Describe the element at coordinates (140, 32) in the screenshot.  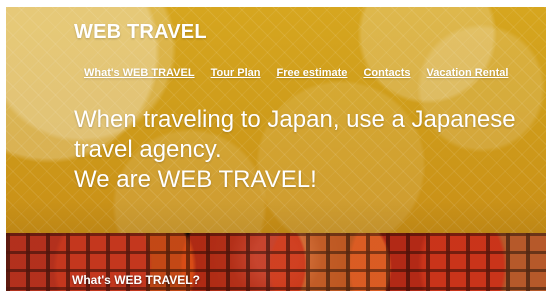
I see `site-title: WEB TRAVEL` at that location.